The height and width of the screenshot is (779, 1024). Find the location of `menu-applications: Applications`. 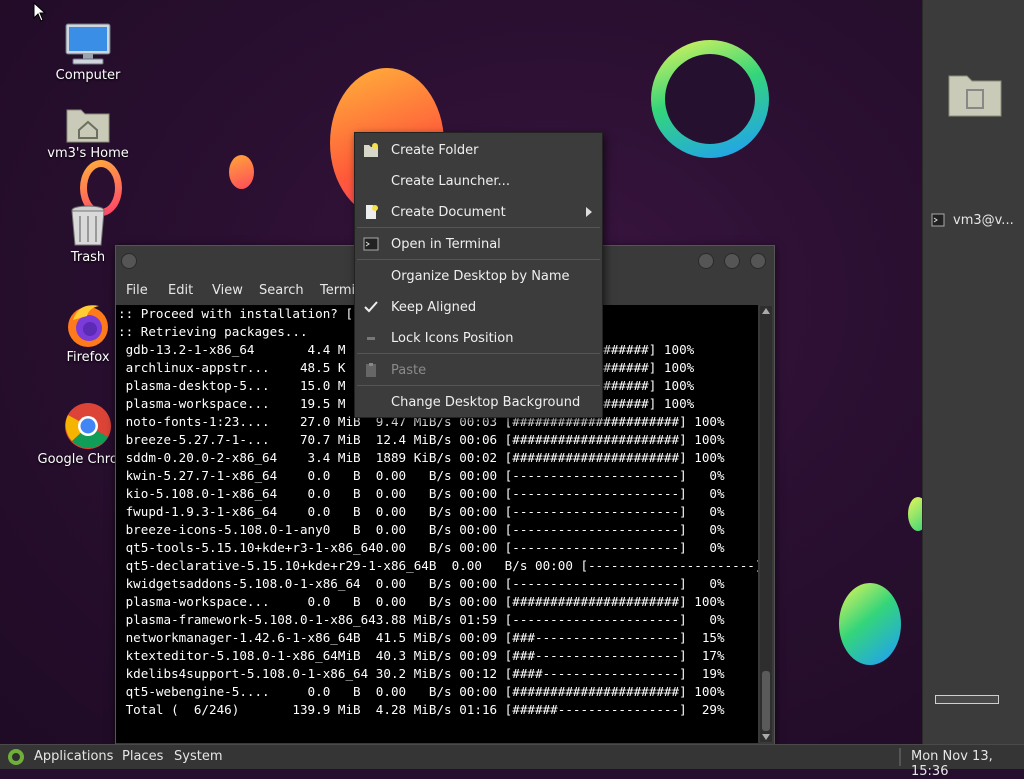

menu-applications: Applications is located at coordinates (73, 756).